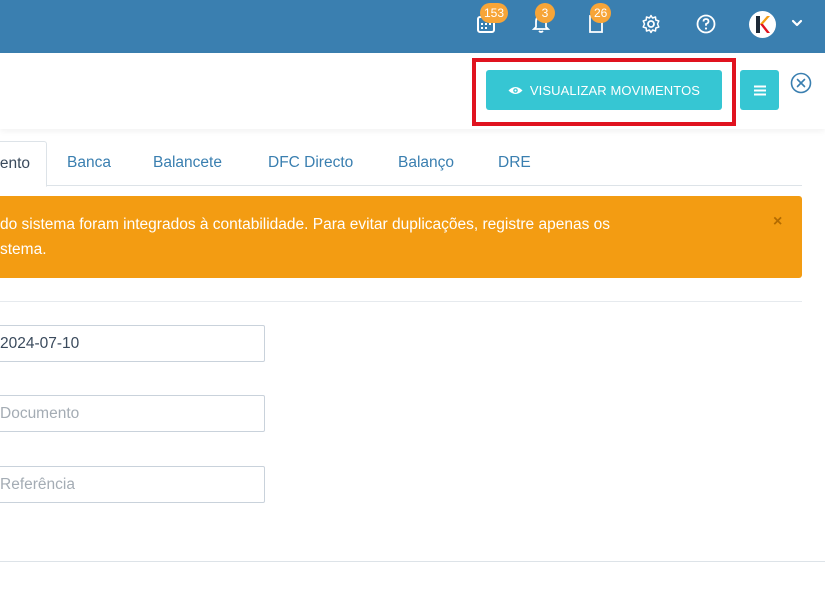  I want to click on section-divider, so click(412, 561).